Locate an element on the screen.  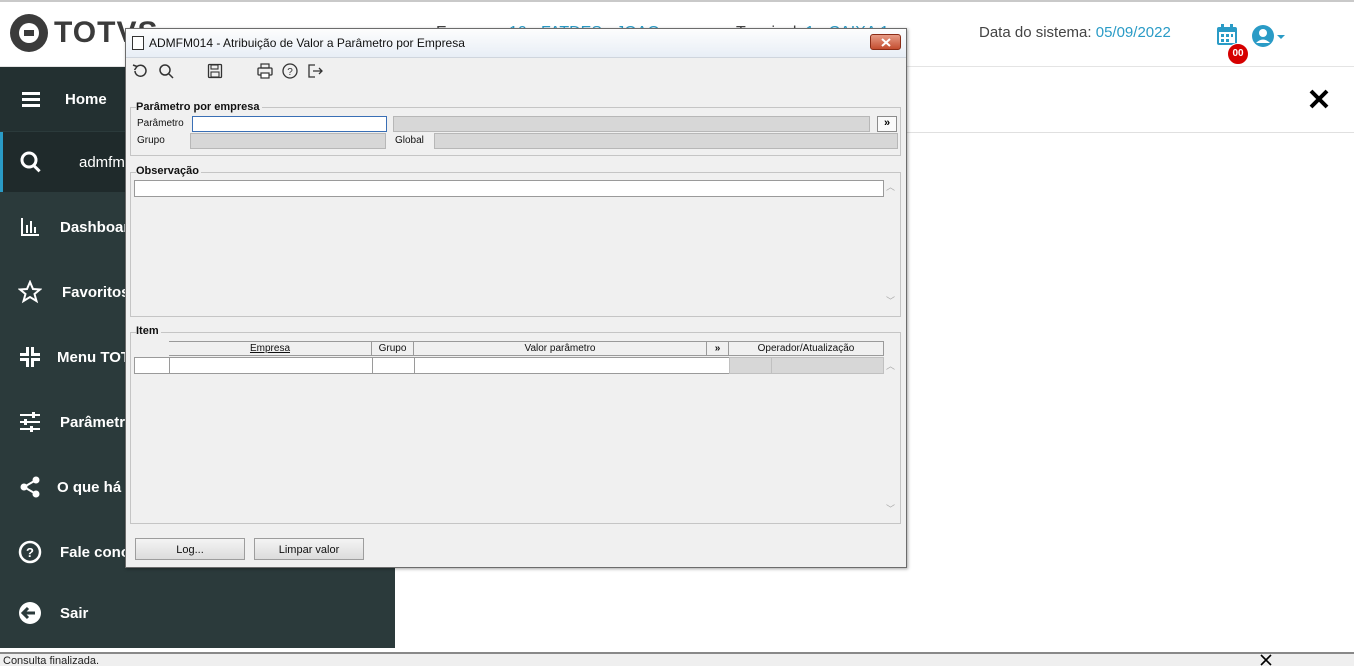
sidebar-item-label: Favoritos is located at coordinates (96, 292).